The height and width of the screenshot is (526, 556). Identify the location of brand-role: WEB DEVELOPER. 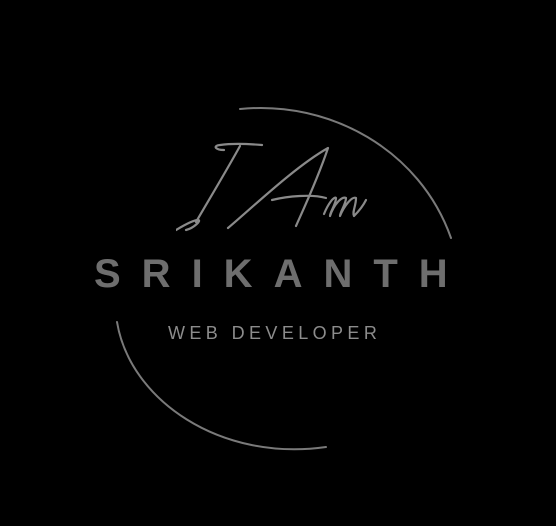
(275, 333).